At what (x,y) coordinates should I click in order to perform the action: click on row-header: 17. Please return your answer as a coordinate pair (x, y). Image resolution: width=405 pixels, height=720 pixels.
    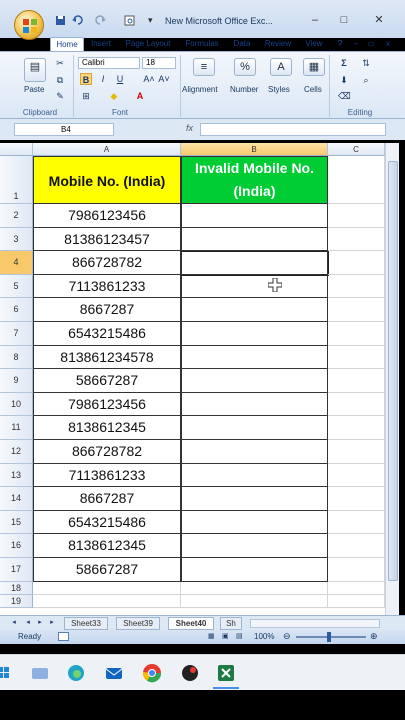
    Looking at the image, I should click on (16, 570).